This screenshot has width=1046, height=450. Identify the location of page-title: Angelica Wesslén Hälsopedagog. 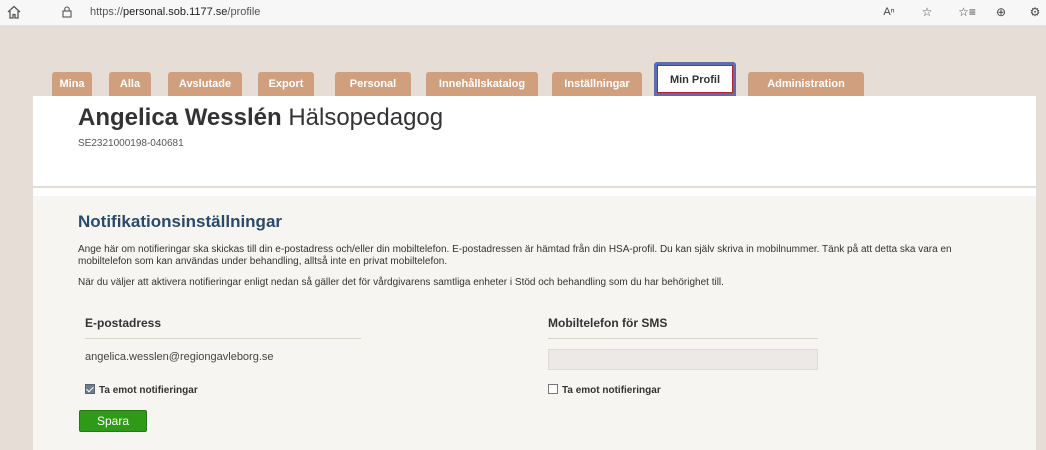
(260, 118).